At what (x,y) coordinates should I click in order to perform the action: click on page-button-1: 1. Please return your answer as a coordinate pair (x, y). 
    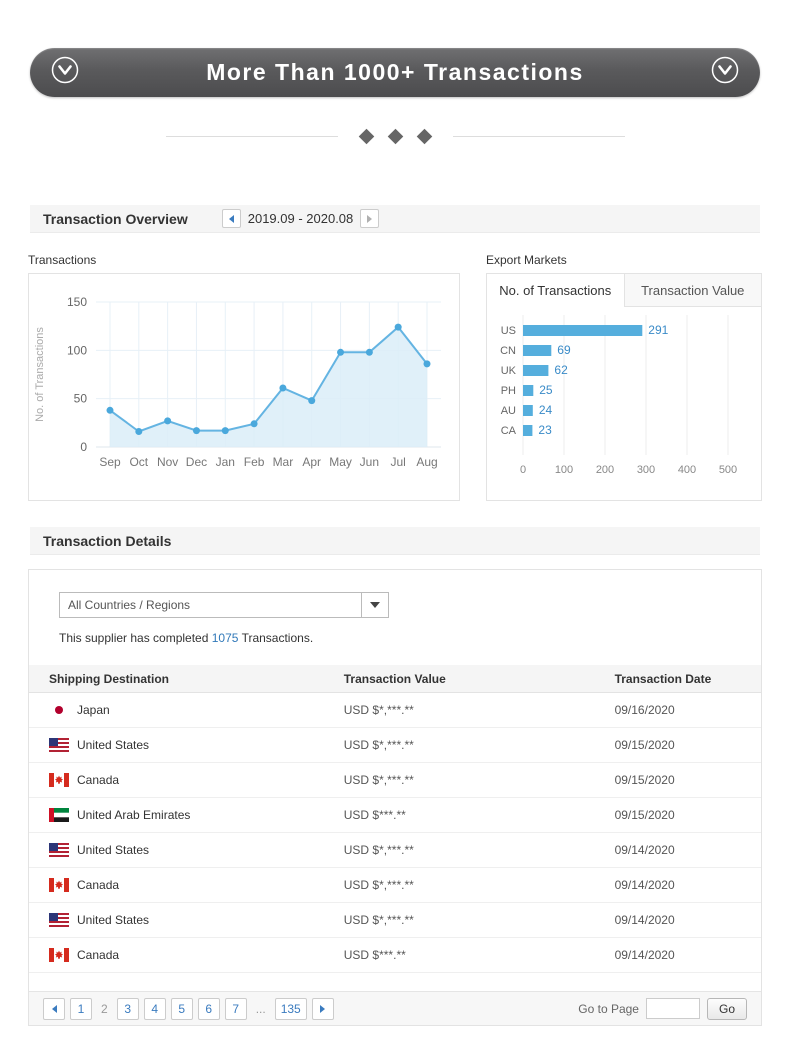
    Looking at the image, I should click on (81, 1008).